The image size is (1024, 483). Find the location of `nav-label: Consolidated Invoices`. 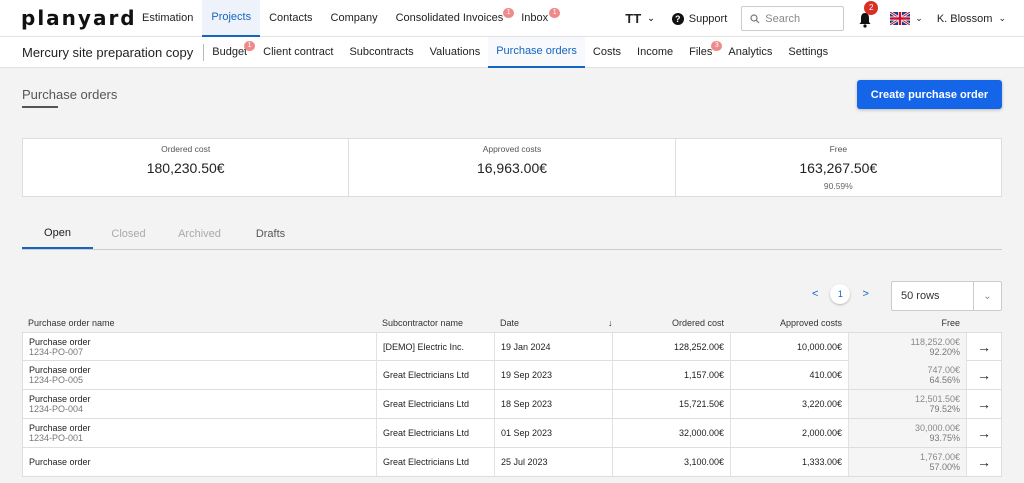

nav-label: Consolidated Invoices is located at coordinates (449, 18).